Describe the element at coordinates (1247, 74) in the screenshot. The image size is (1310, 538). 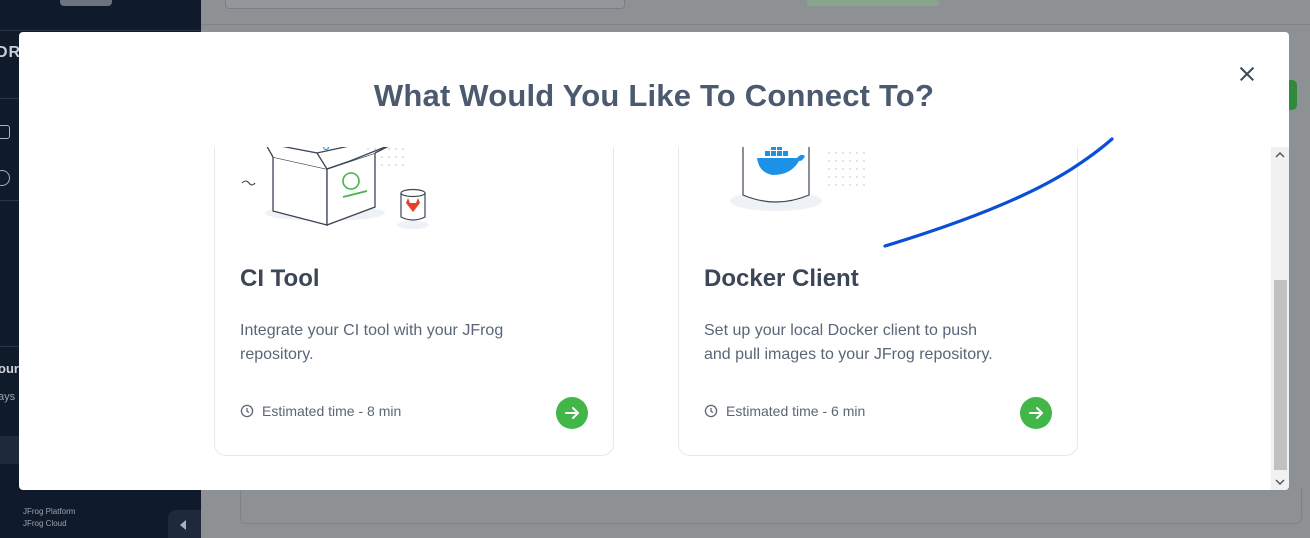
I see `close-icon` at that location.